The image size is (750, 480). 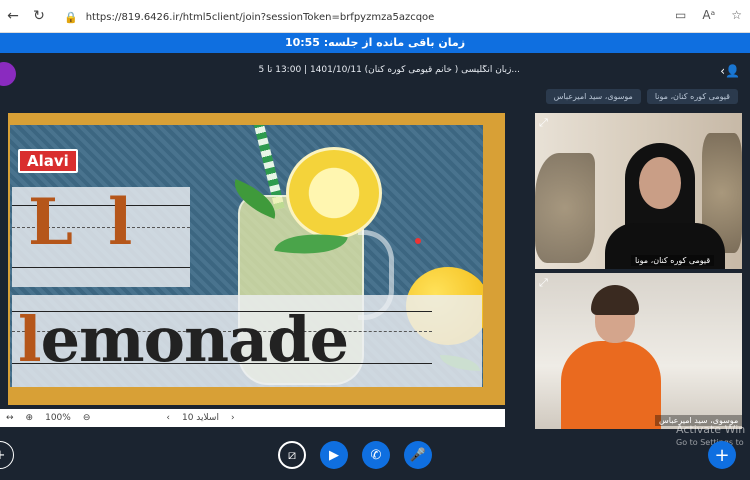 I want to click on phone-icon: ✆, so click(x=376, y=455).